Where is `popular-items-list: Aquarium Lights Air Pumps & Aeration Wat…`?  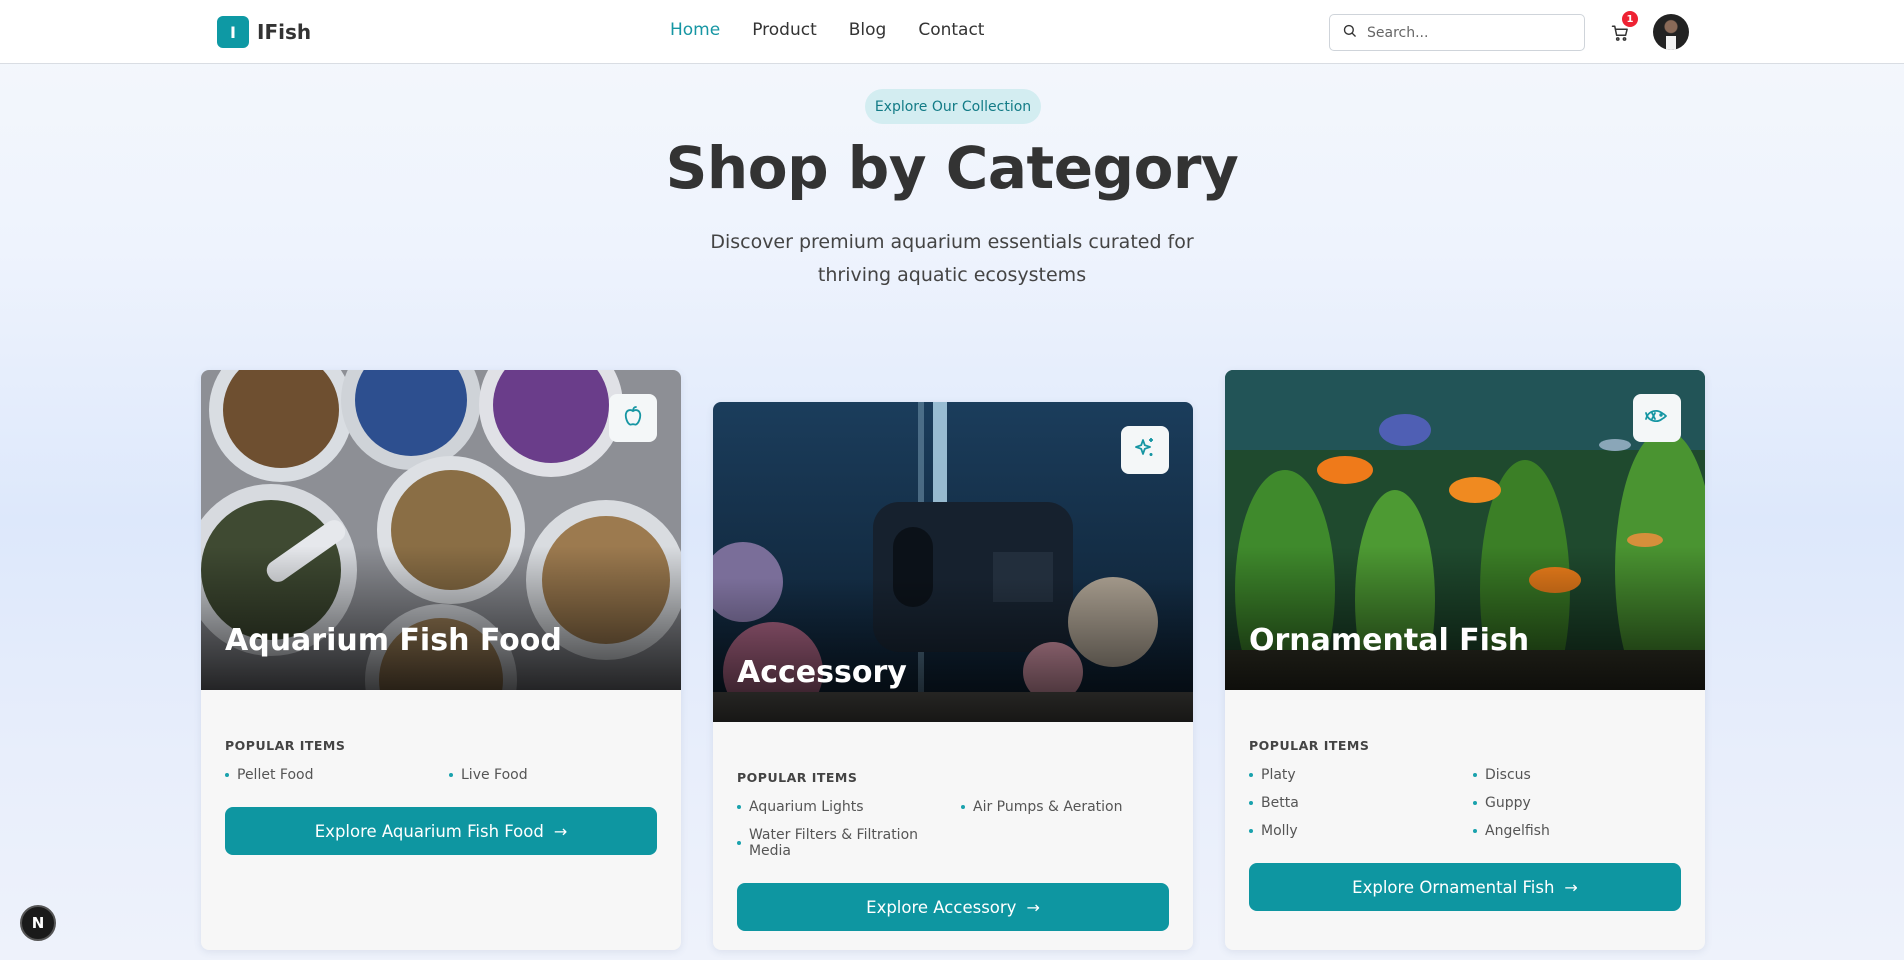 popular-items-list: Aquarium Lights Air Pumps & Aeration Wat… is located at coordinates (953, 829).